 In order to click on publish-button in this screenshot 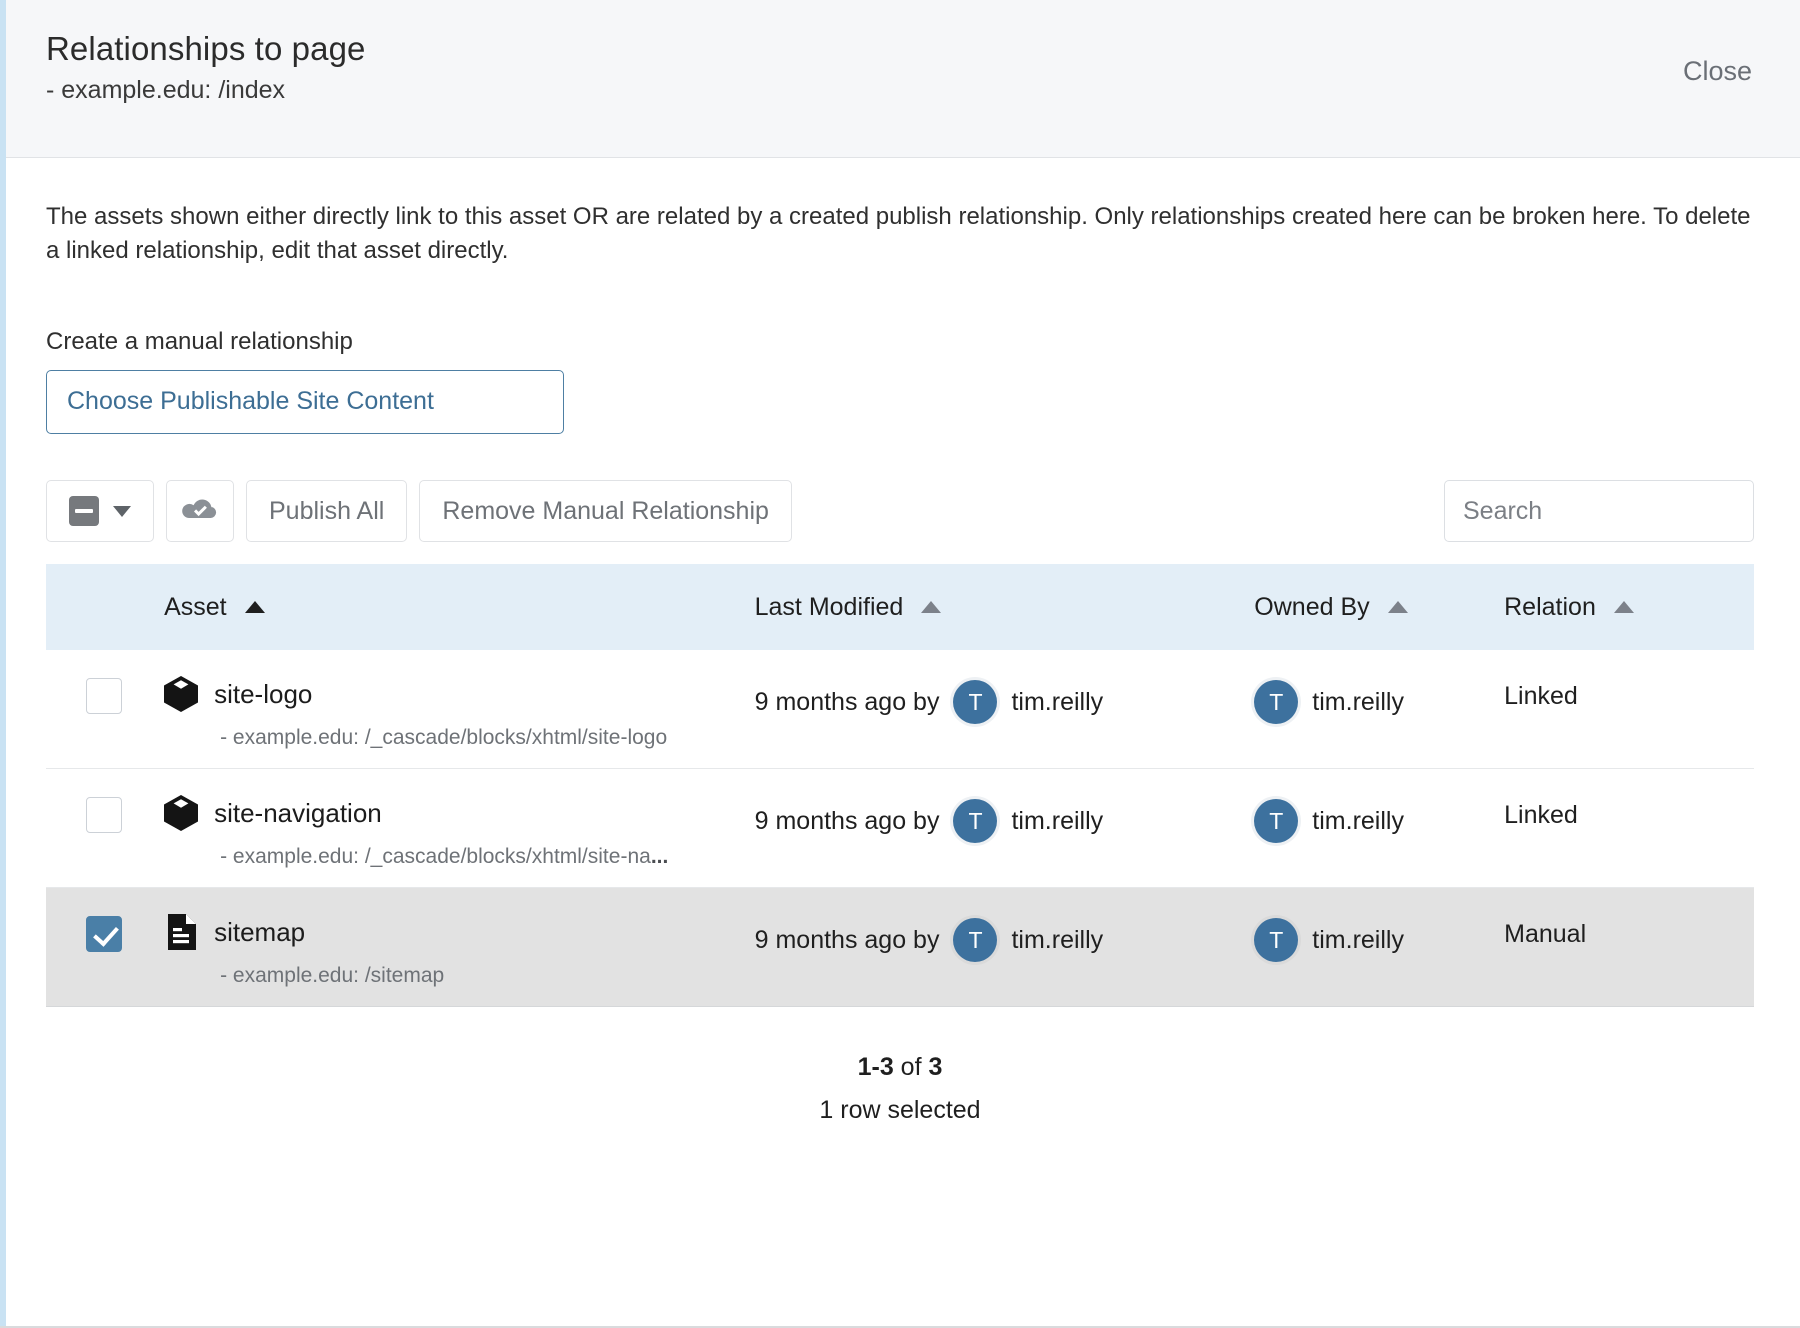, I will do `click(200, 511)`.